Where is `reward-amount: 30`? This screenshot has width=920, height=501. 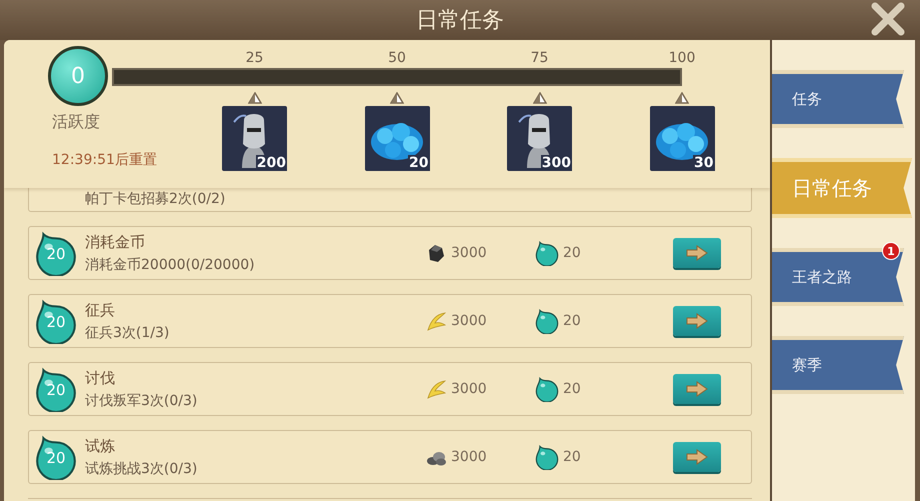 reward-amount: 30 is located at coordinates (703, 163).